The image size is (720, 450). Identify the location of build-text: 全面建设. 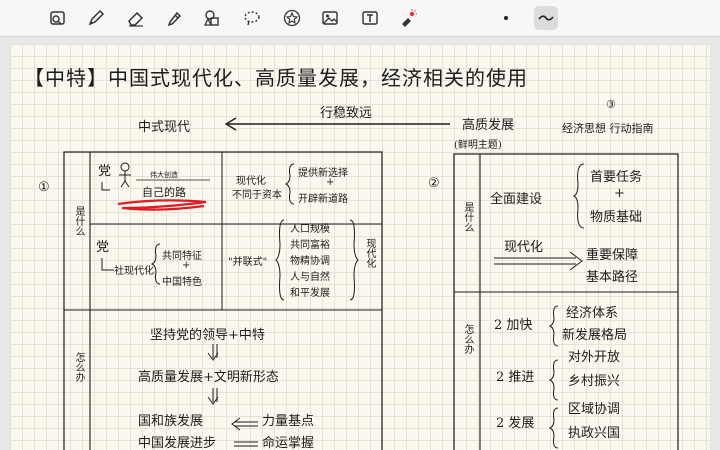
(516, 199).